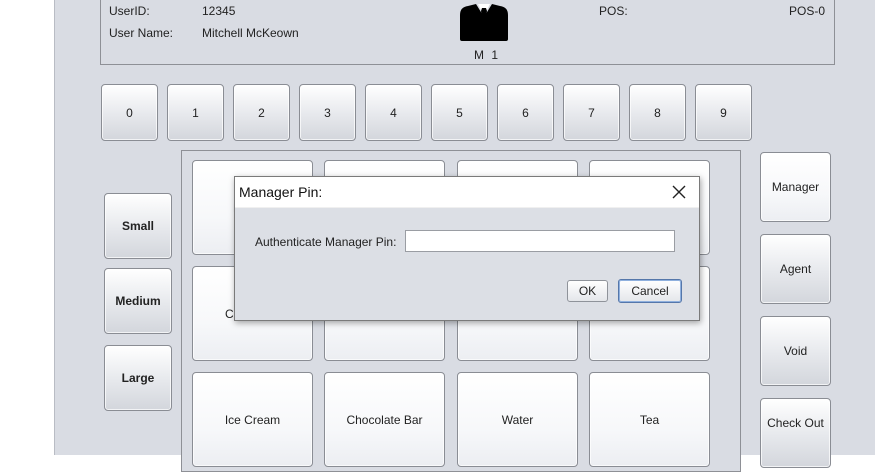 The image size is (875, 472). I want to click on close-icon, so click(679, 192).